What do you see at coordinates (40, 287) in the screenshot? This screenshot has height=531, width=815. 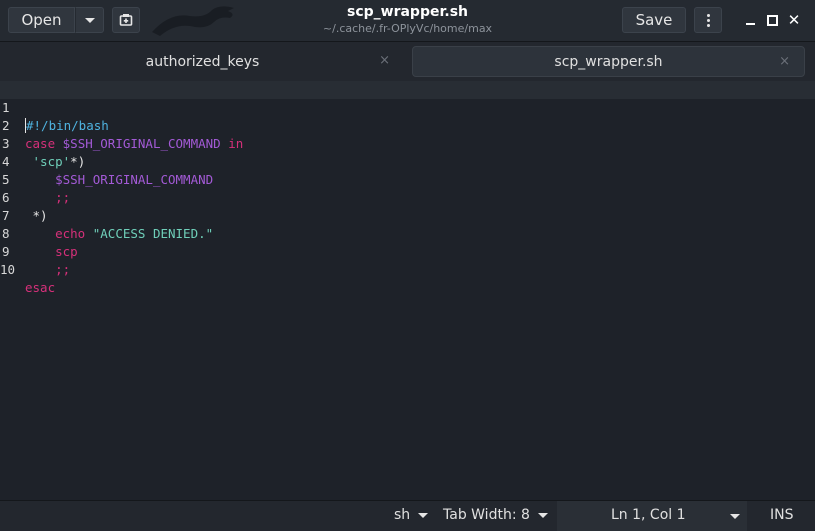 I see `keyword-token: esac` at bounding box center [40, 287].